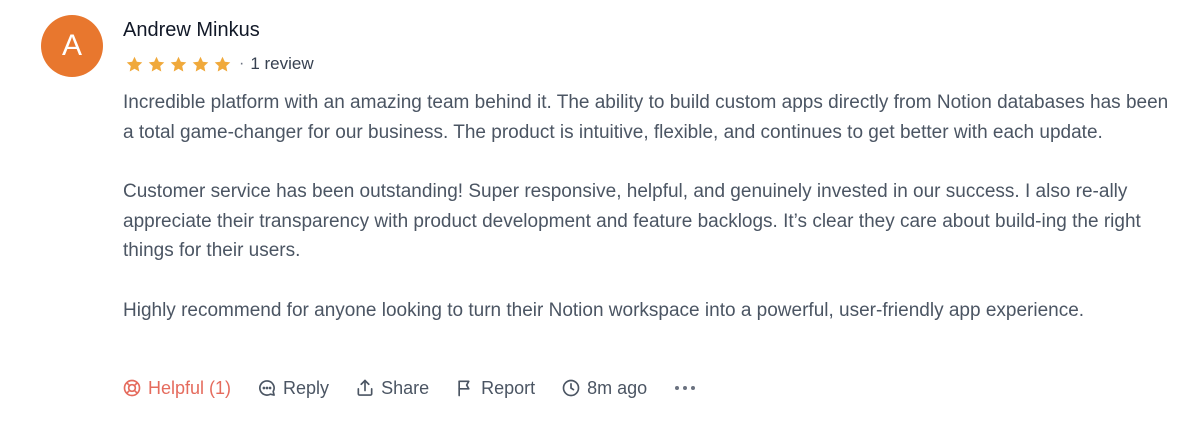 This screenshot has width=1200, height=423. I want to click on share-label: Share, so click(405, 387).